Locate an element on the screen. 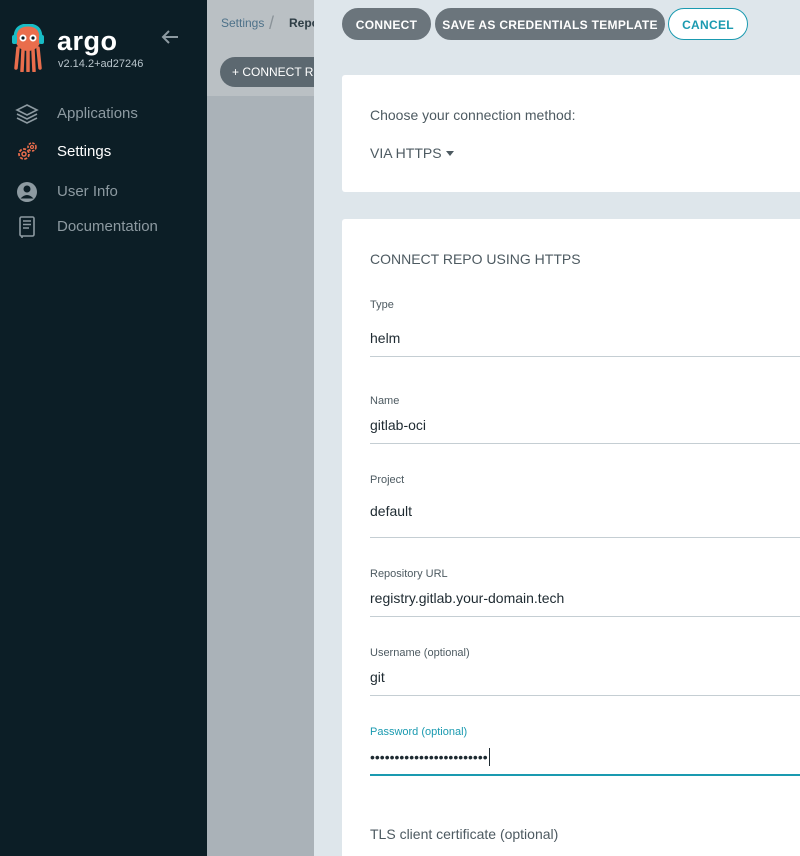 This screenshot has width=800, height=856. username-field: Username (optional) git is located at coordinates (585, 672).